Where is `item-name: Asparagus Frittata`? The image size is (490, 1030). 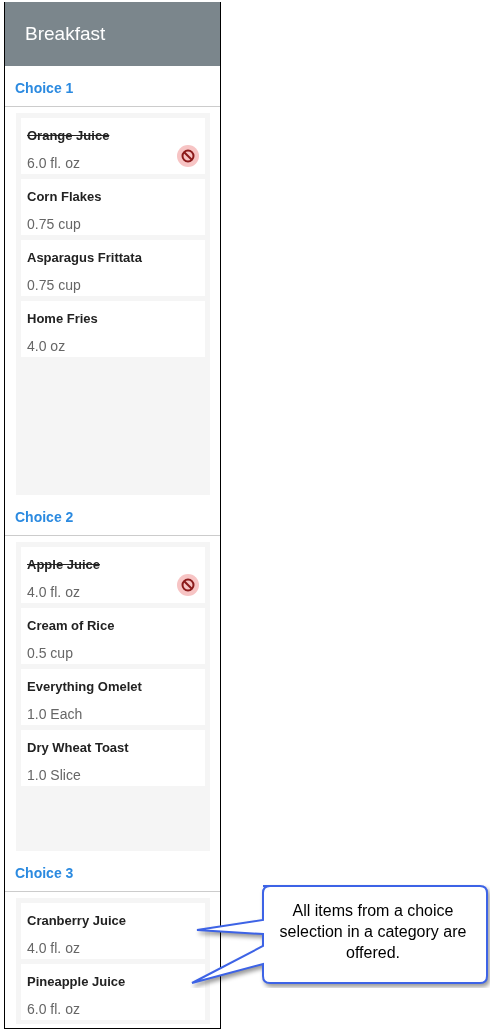 item-name: Asparagus Frittata is located at coordinates (84, 258).